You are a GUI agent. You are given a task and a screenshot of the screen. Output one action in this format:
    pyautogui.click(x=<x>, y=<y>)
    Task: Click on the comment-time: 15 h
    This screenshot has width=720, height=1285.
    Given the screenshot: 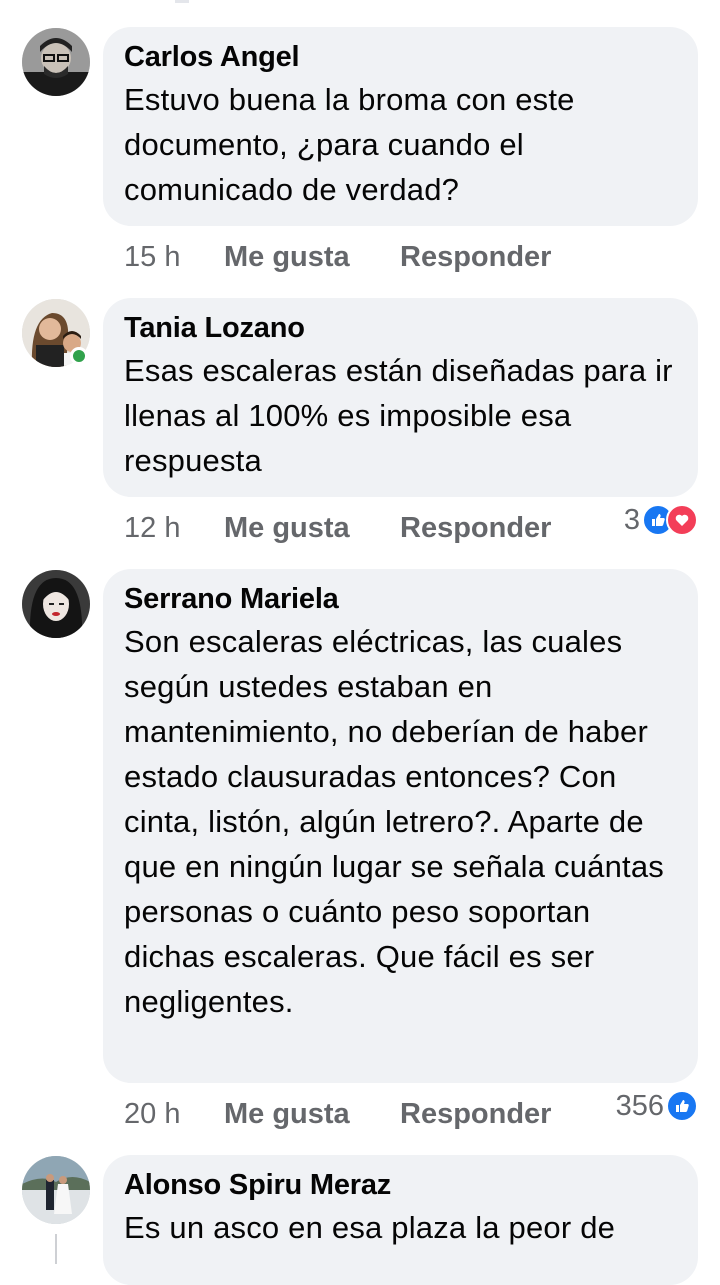 What is the action you would take?
    pyautogui.click(x=152, y=257)
    